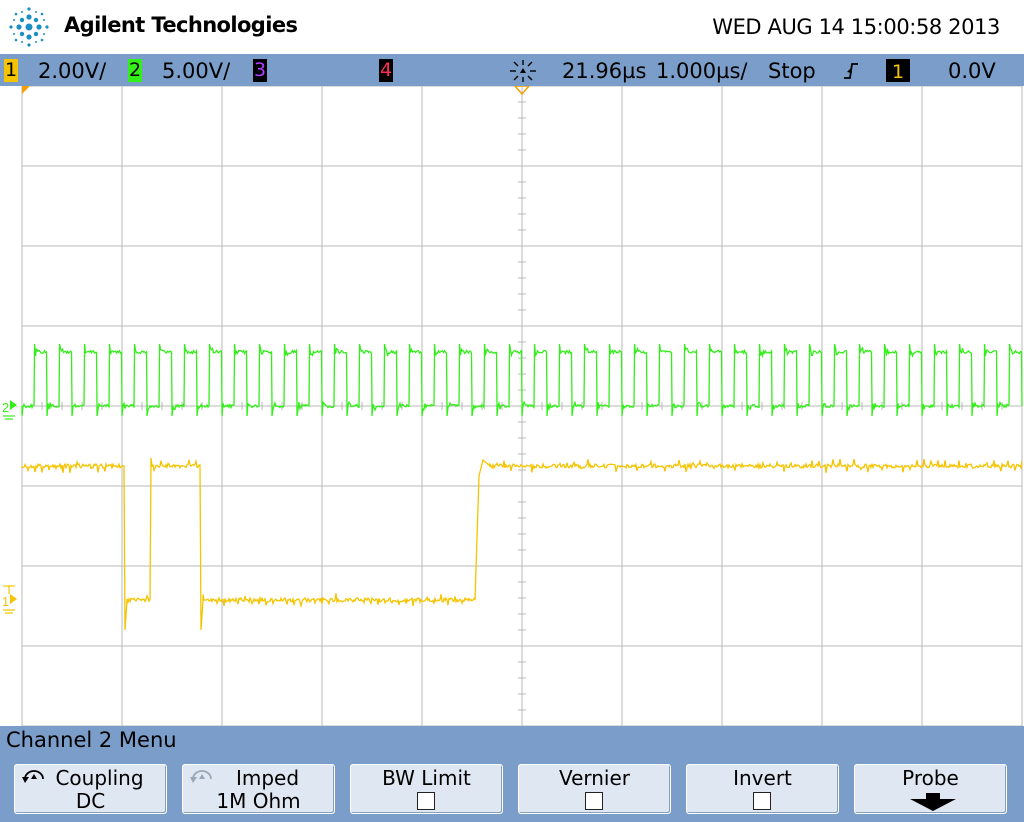 The image size is (1024, 822). I want to click on invert-label: Invert, so click(762, 778).